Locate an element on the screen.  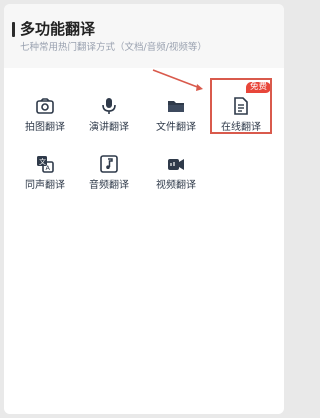
header: 多功能翻译 七种常用热门翻译方式（文档/音频/视频等） is located at coordinates (144, 33).